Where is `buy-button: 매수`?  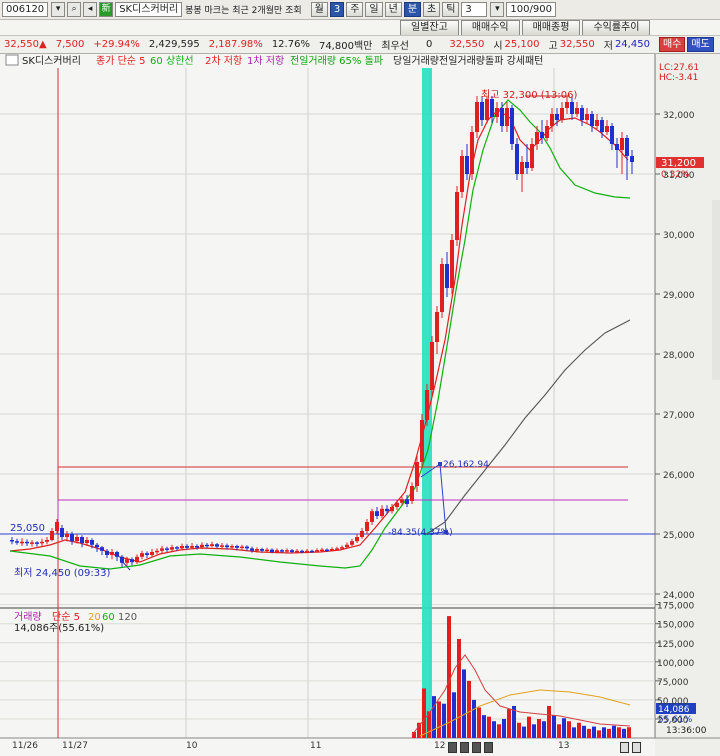
buy-button: 매수 is located at coordinates (672, 44).